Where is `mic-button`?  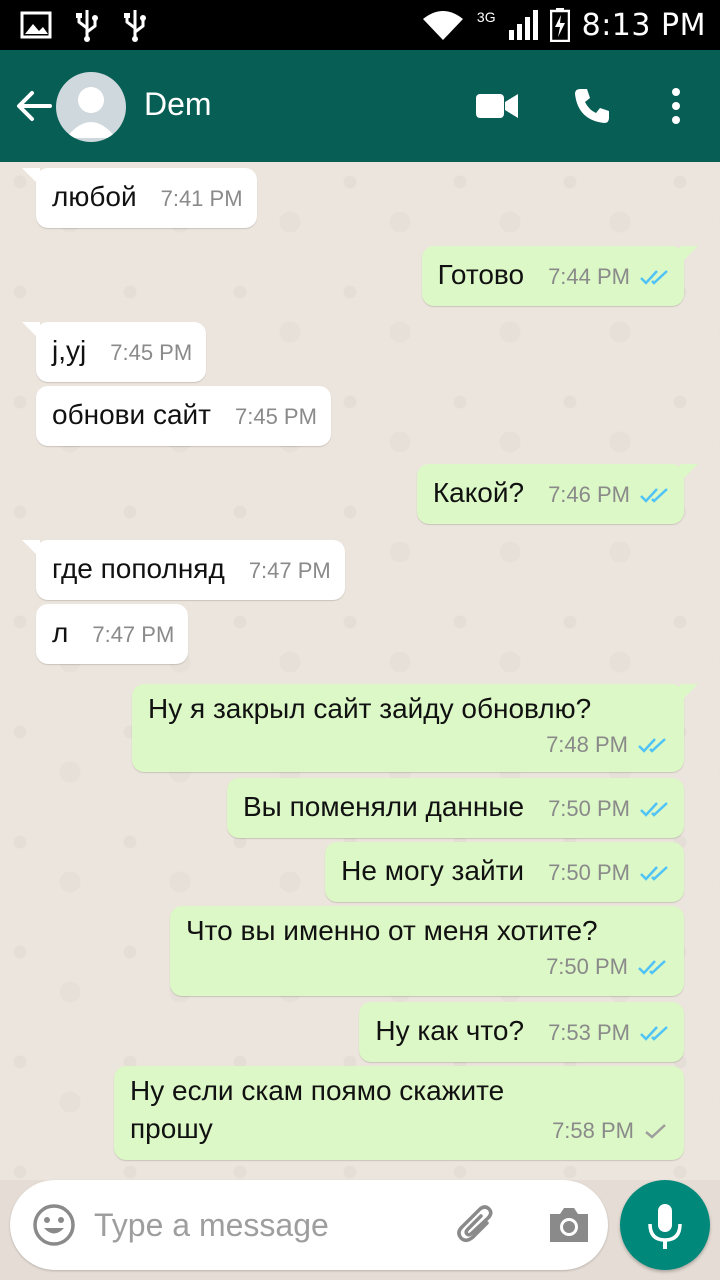 mic-button is located at coordinates (665, 1225).